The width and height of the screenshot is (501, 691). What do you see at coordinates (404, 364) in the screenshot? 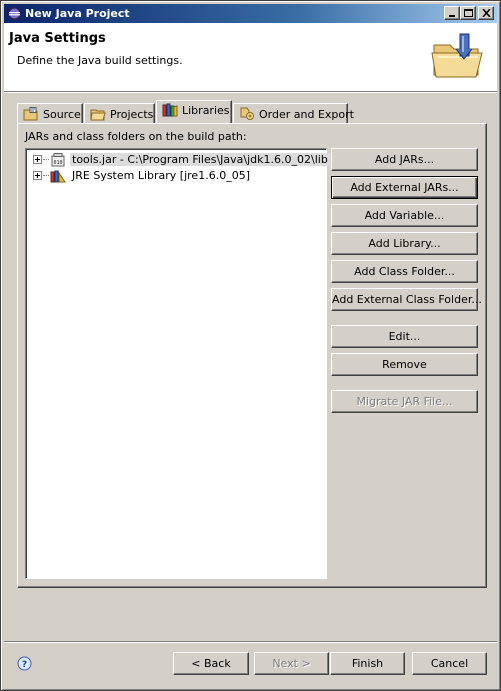
I see `remove-button: Remove` at bounding box center [404, 364].